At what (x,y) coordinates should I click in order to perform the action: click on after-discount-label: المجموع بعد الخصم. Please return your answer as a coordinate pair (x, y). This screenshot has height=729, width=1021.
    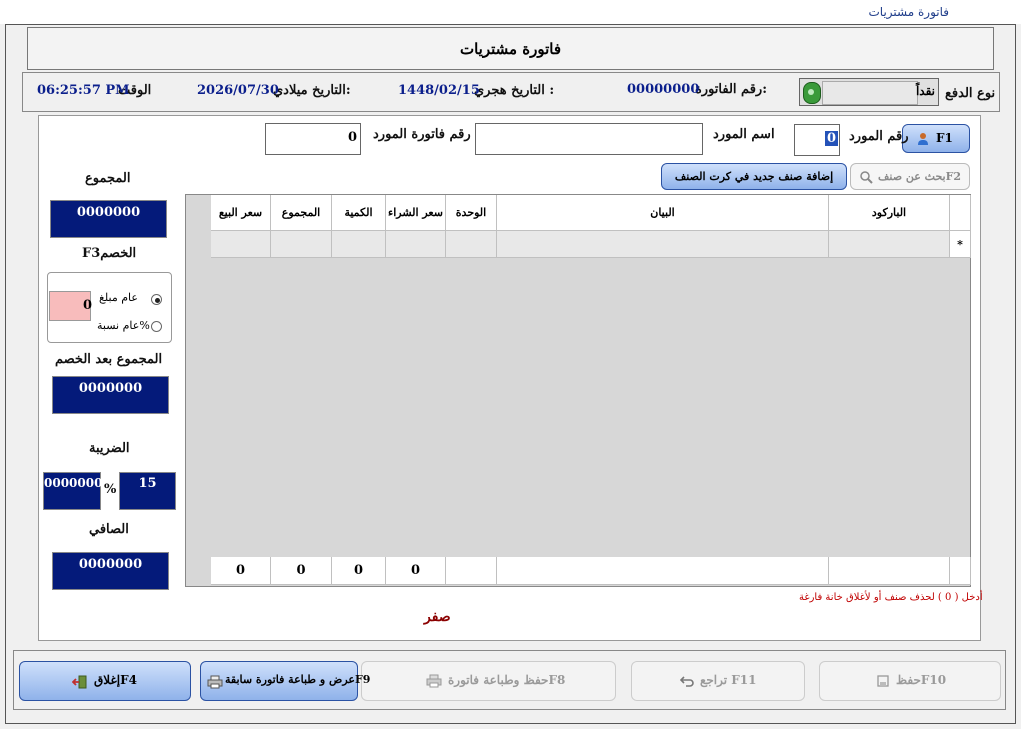
    Looking at the image, I should click on (109, 359).